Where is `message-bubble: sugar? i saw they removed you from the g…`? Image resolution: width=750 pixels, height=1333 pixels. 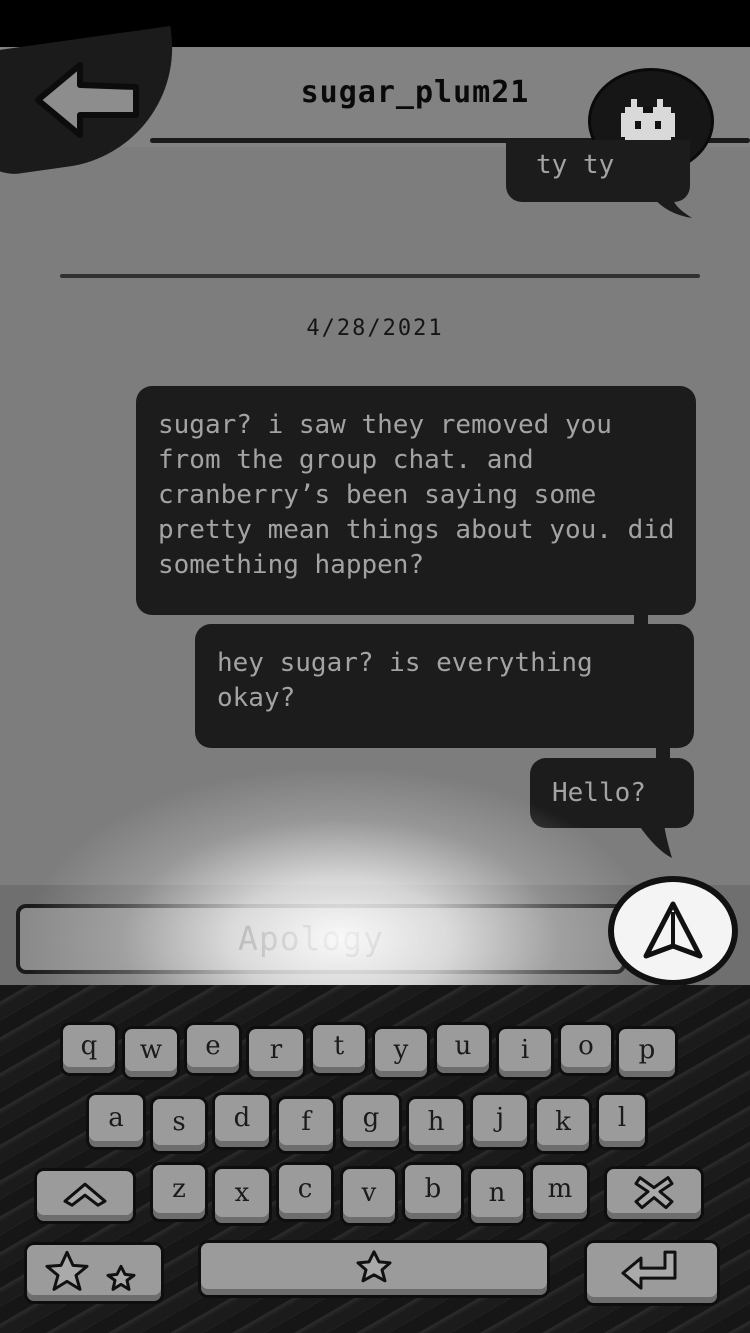 message-bubble: sugar? i saw they removed you from the g… is located at coordinates (416, 500).